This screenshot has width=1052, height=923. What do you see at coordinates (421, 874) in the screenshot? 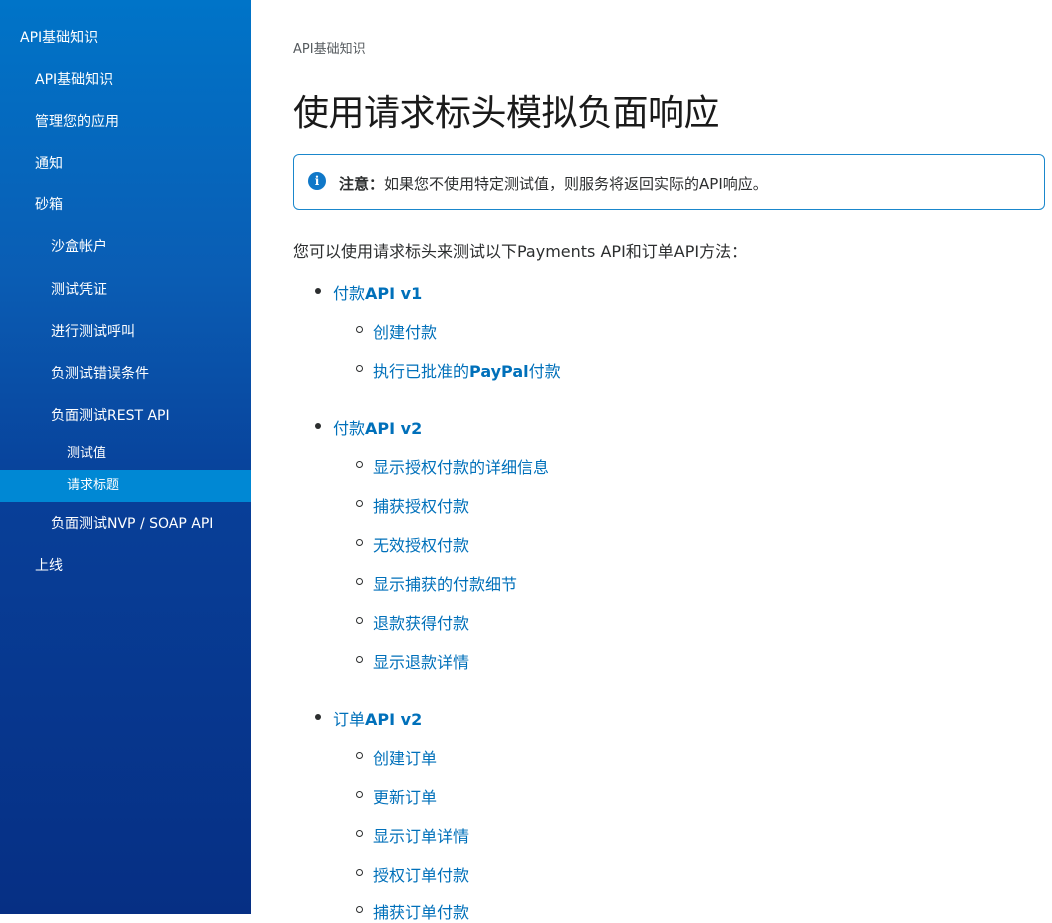
I see `link-authorize-order-payment: 授权订单付款` at bounding box center [421, 874].